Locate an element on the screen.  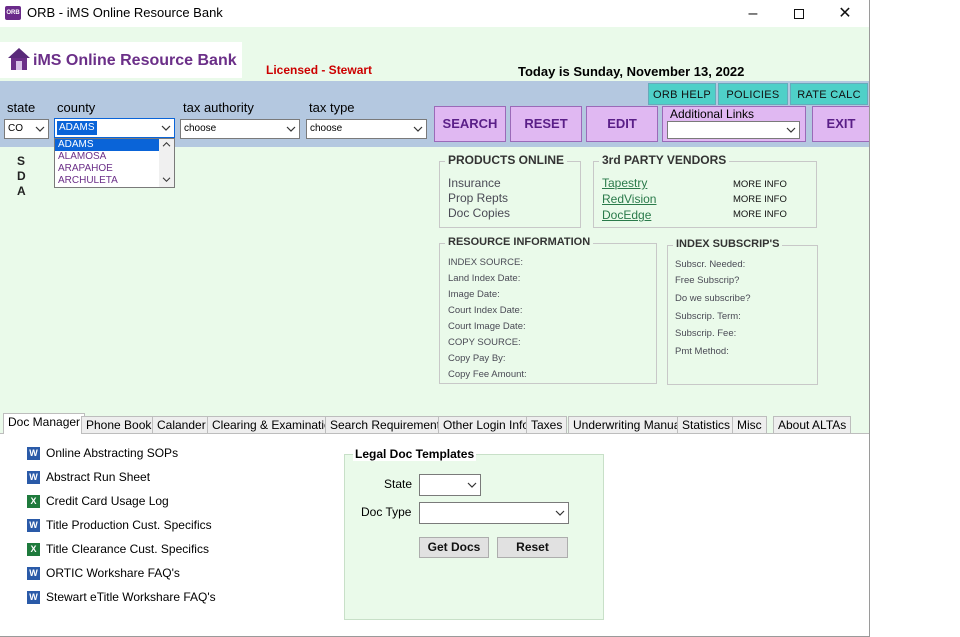
legal-doc-type-select is located at coordinates (494, 513).